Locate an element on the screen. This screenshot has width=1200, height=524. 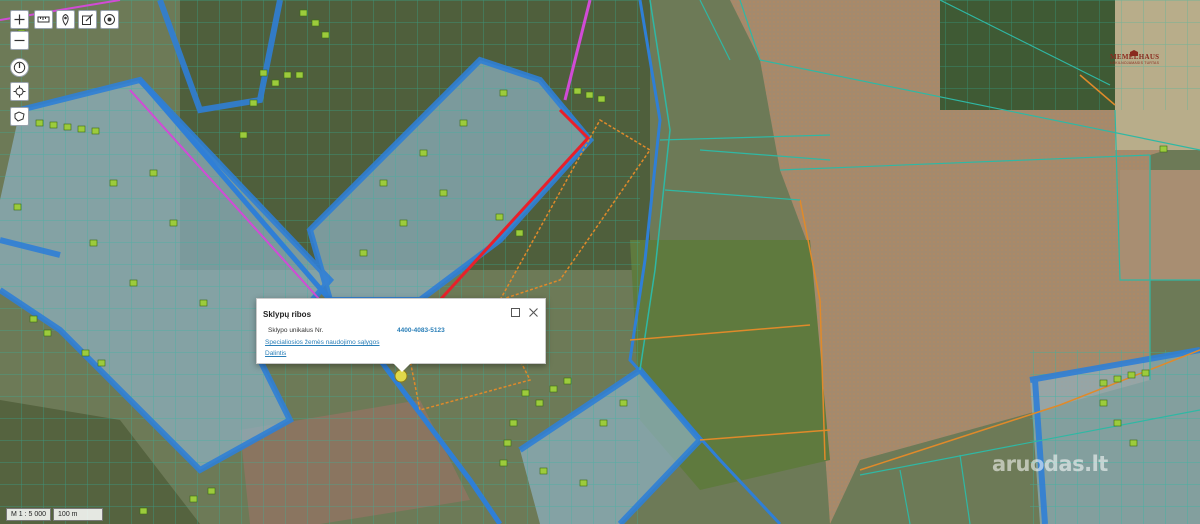
parcel-id-label: Sklypo unikalus Nr. is located at coordinates (296, 330).